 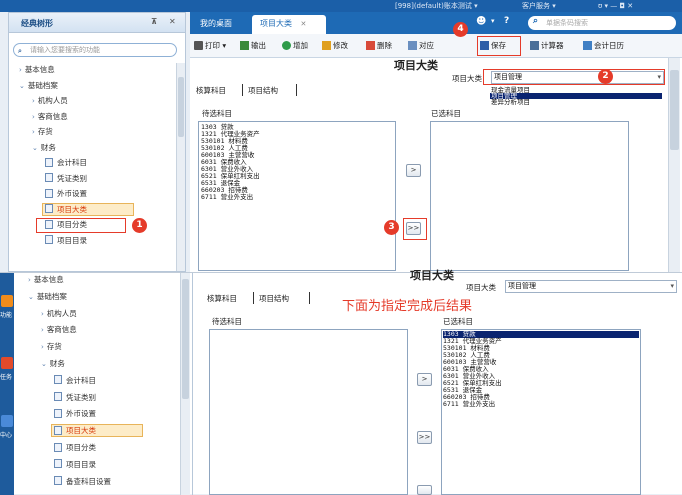 I want to click on barcode-search-input: ⌕ 单据条码搜索, so click(x=602, y=23).